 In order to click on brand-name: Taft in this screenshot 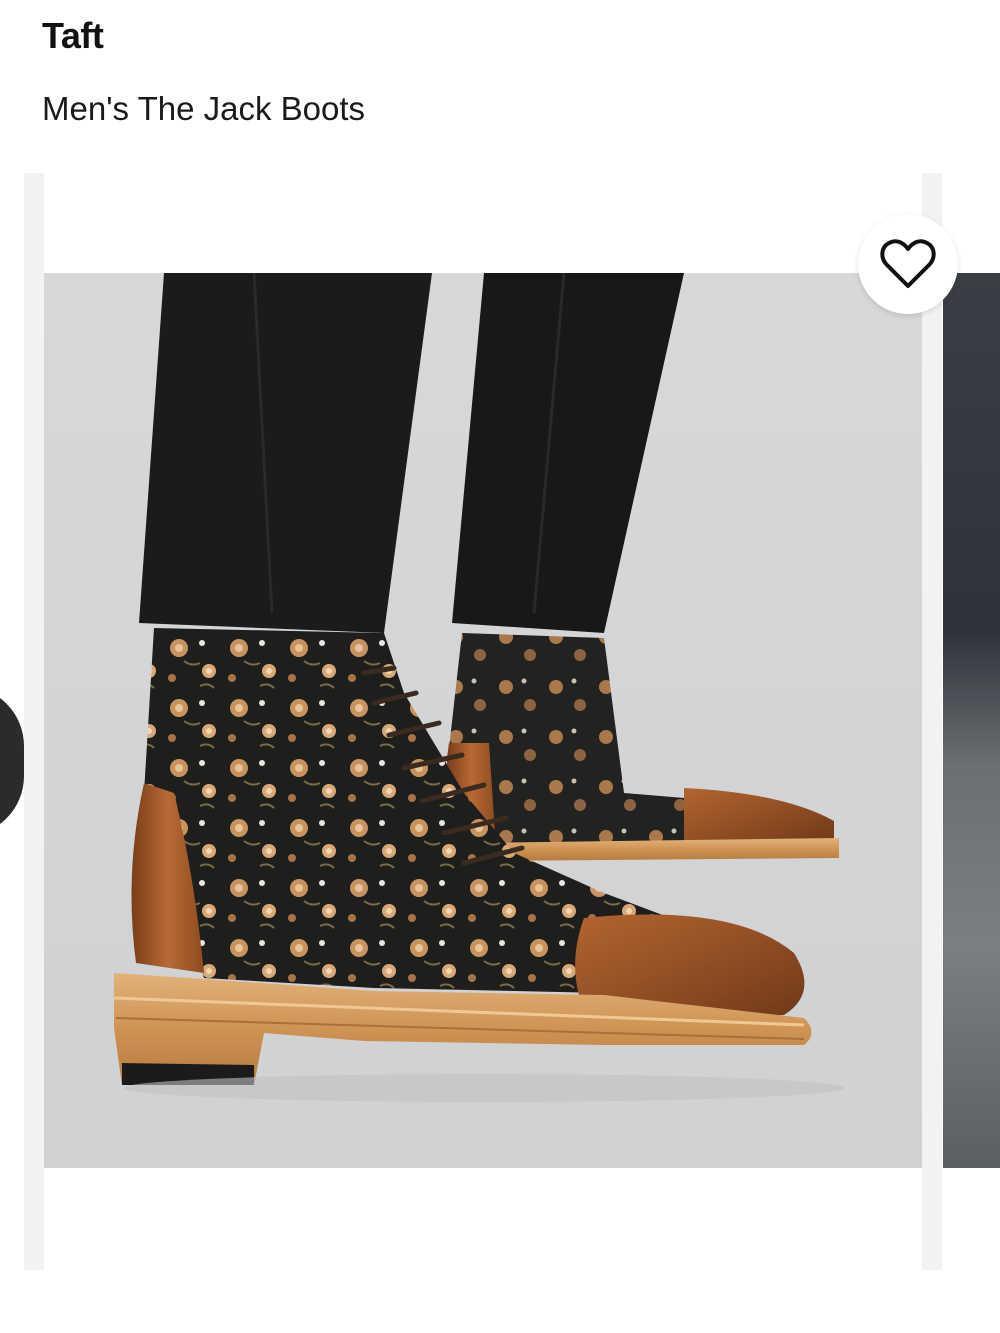, I will do `click(73, 35)`.